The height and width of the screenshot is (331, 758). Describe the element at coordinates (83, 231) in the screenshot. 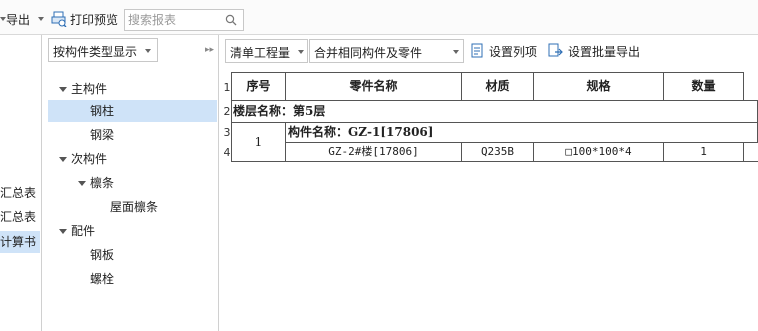

I see `tree-node-label: 配件` at that location.